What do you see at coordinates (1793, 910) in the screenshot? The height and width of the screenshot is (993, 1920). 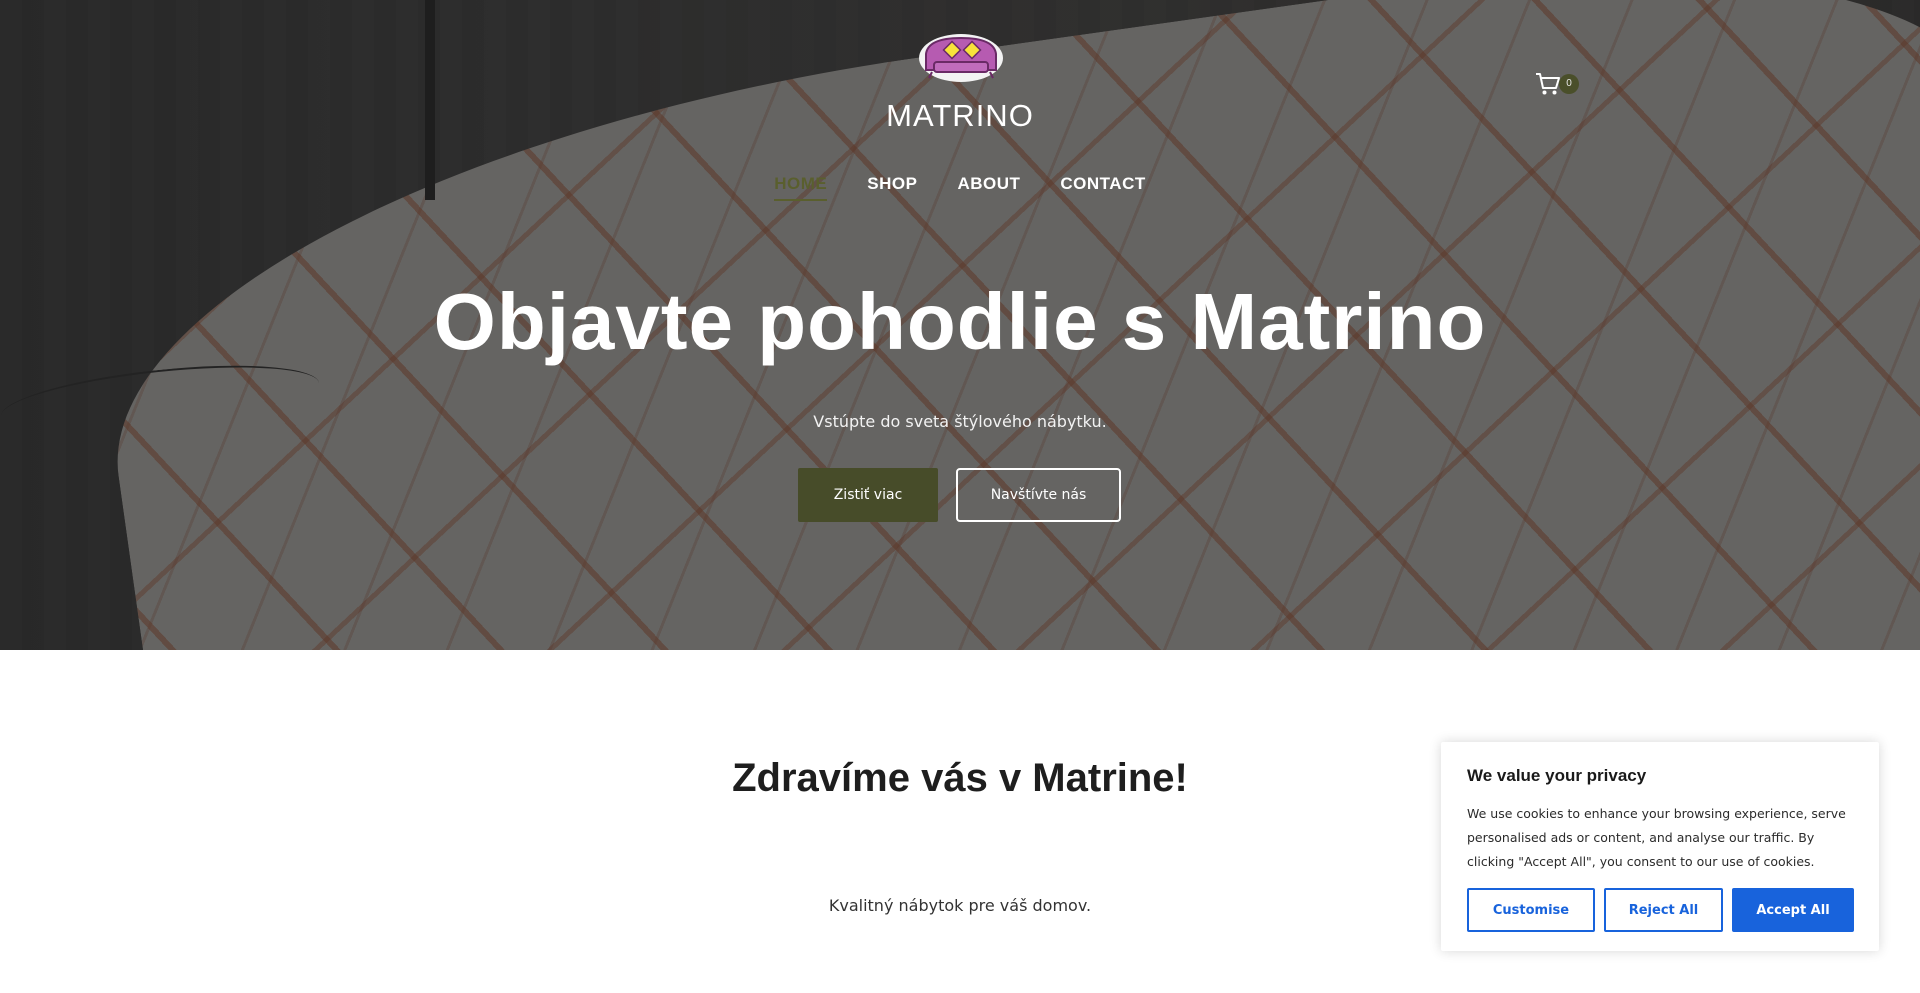 I see `accept-all-button: Accept All` at bounding box center [1793, 910].